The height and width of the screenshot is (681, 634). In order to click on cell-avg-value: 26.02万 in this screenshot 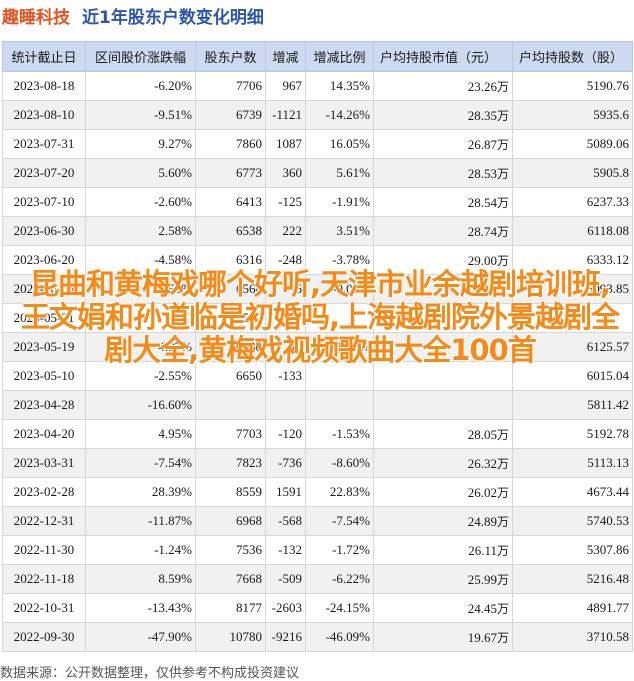, I will do `click(443, 492)`.